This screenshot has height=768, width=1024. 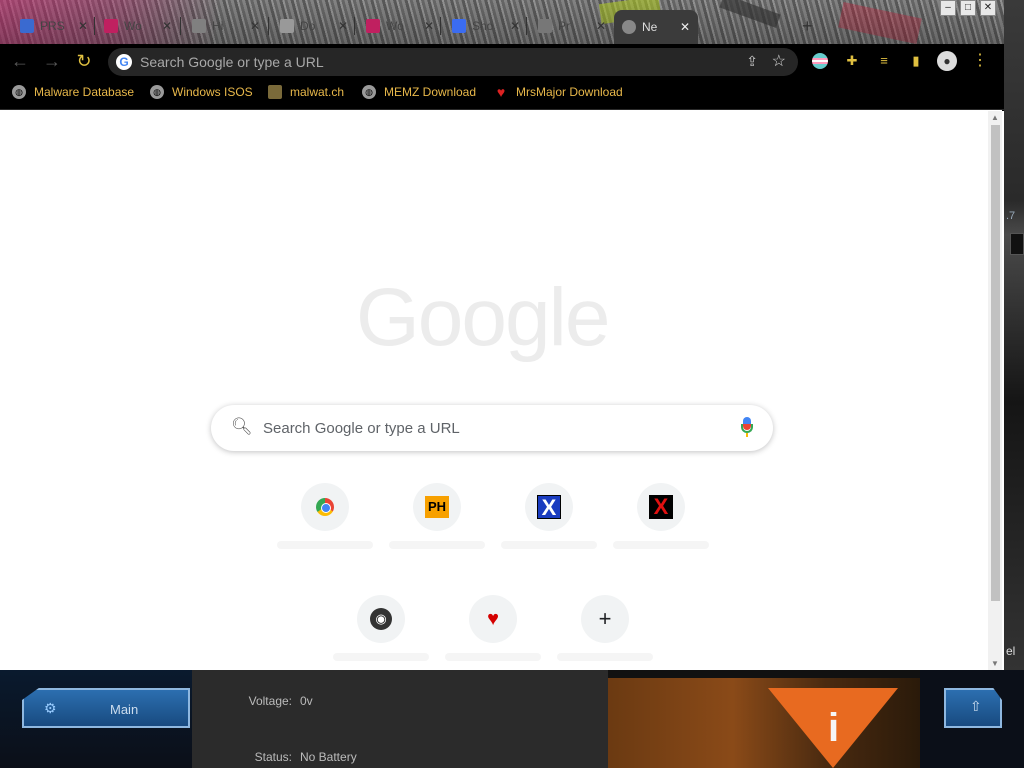 I want to click on tab-1: PRS ✕, so click(x=54, y=26).